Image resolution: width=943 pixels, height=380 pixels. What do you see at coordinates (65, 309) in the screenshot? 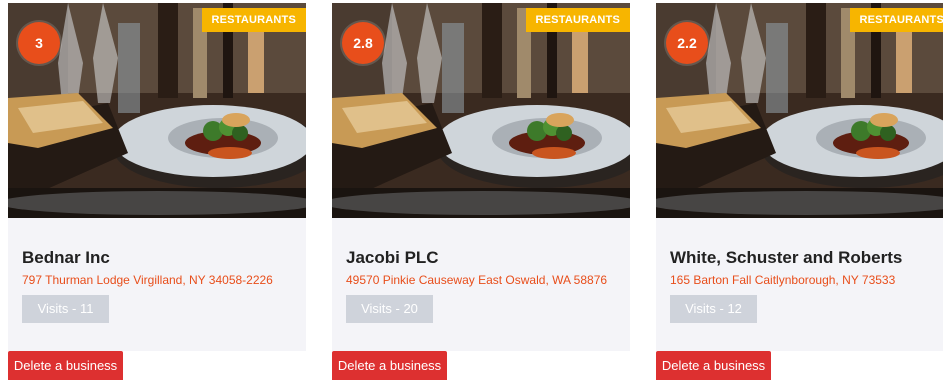
I see `visits-badge: Visits - 11` at bounding box center [65, 309].